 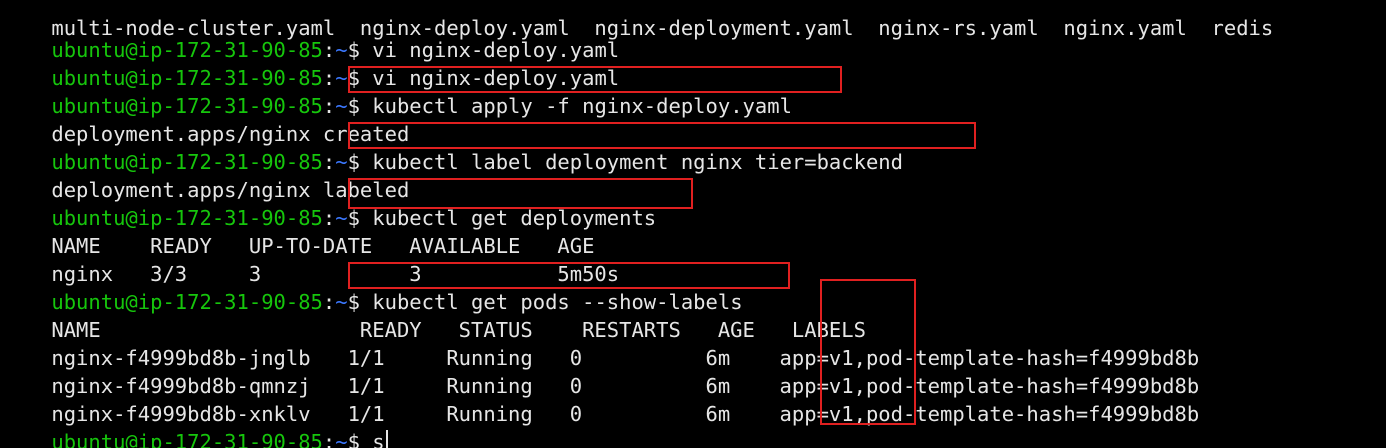 I want to click on terminal-line-output: NAME READY UP-TO-DATE AVAILABLE AGE, so click(x=298, y=231).